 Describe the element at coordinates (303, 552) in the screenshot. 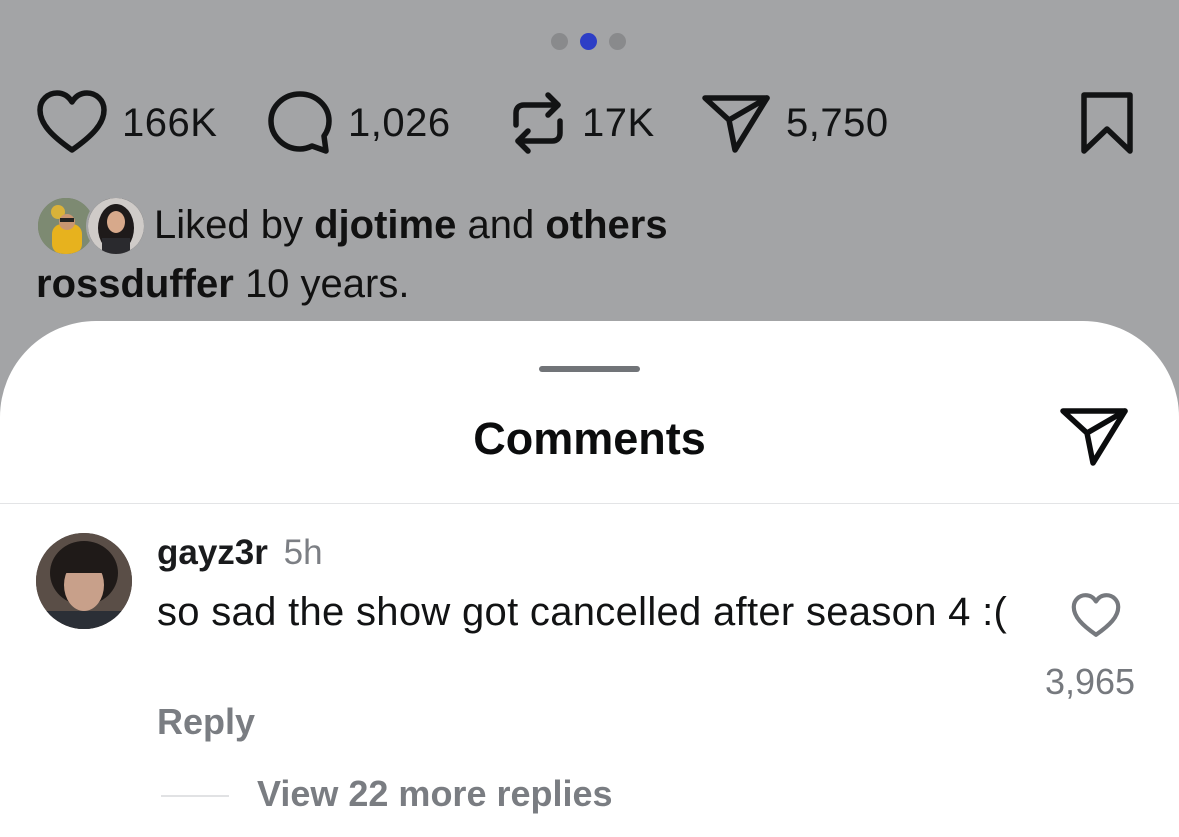

I see `comment-timestamp: 5h` at that location.